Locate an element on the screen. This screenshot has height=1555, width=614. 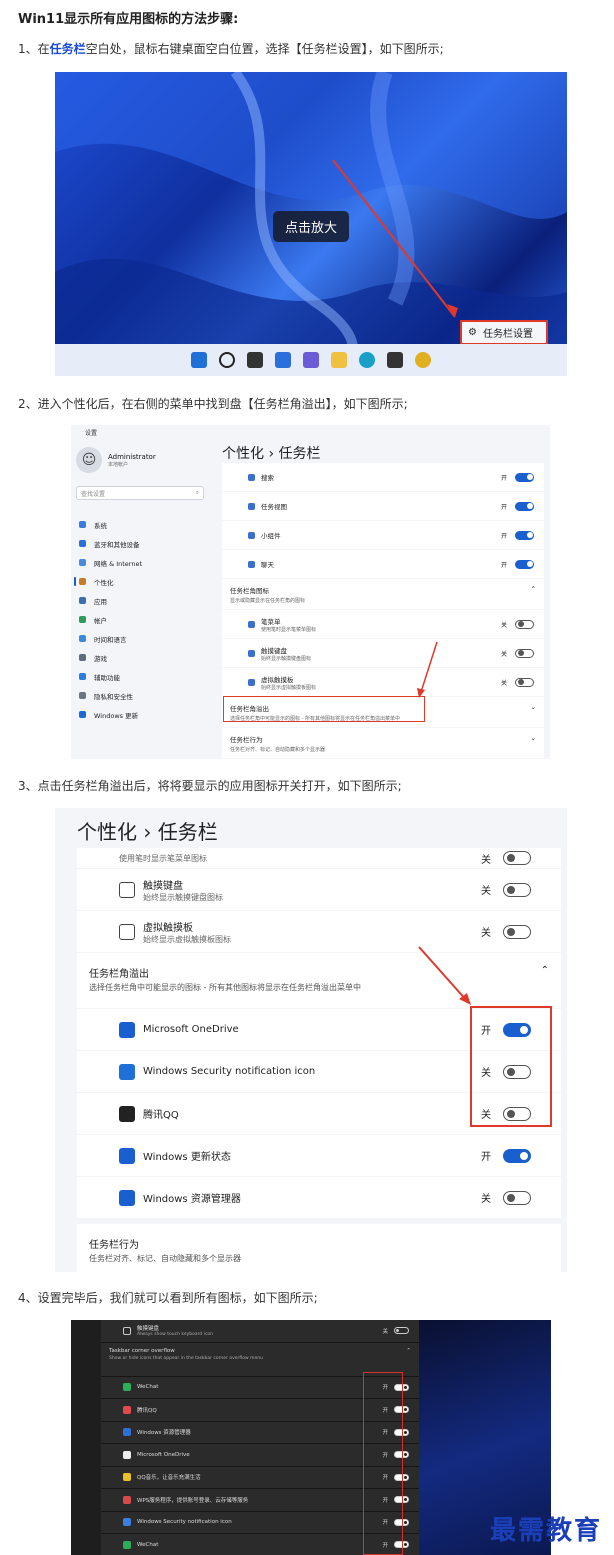
setting-label: 聊天 is located at coordinates (261, 564).